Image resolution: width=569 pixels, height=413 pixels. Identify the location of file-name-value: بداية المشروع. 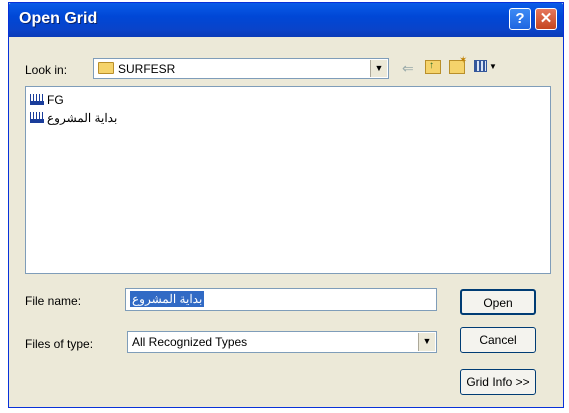
(167, 299).